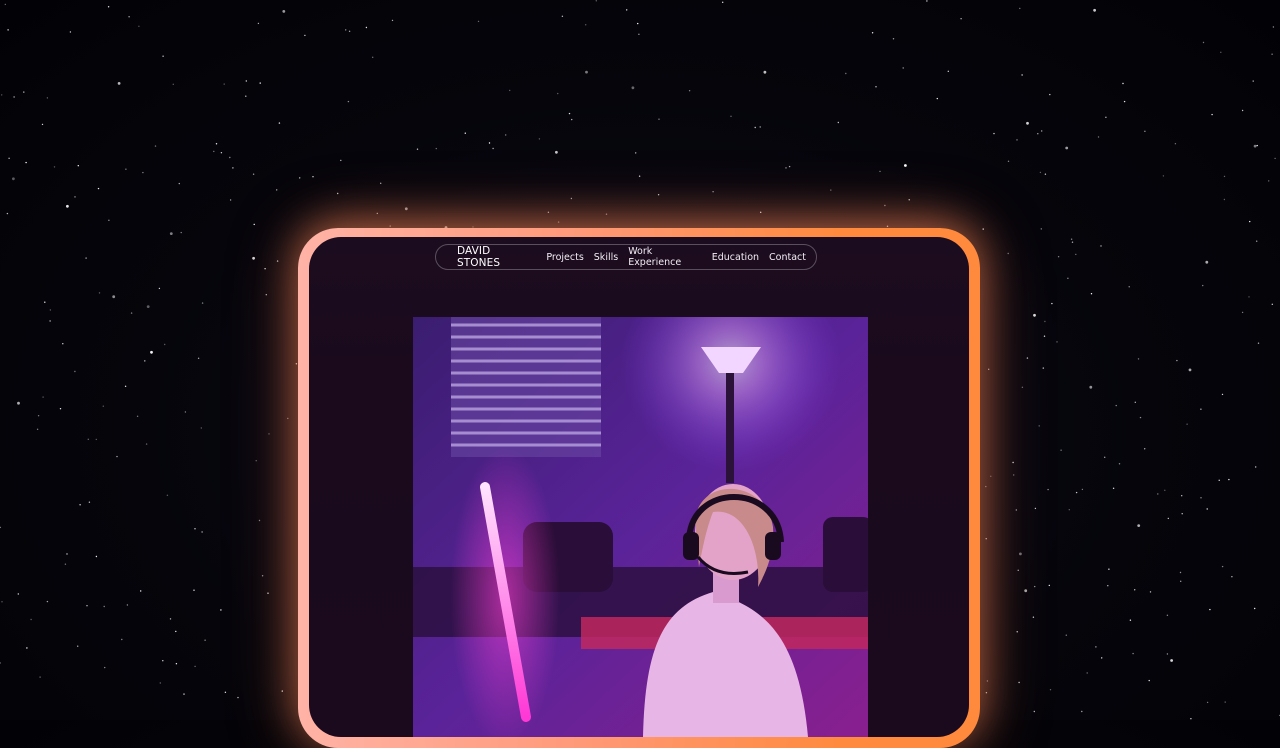 The width and height of the screenshot is (1280, 748). What do you see at coordinates (735, 257) in the screenshot?
I see `nav-link-education: Education` at bounding box center [735, 257].